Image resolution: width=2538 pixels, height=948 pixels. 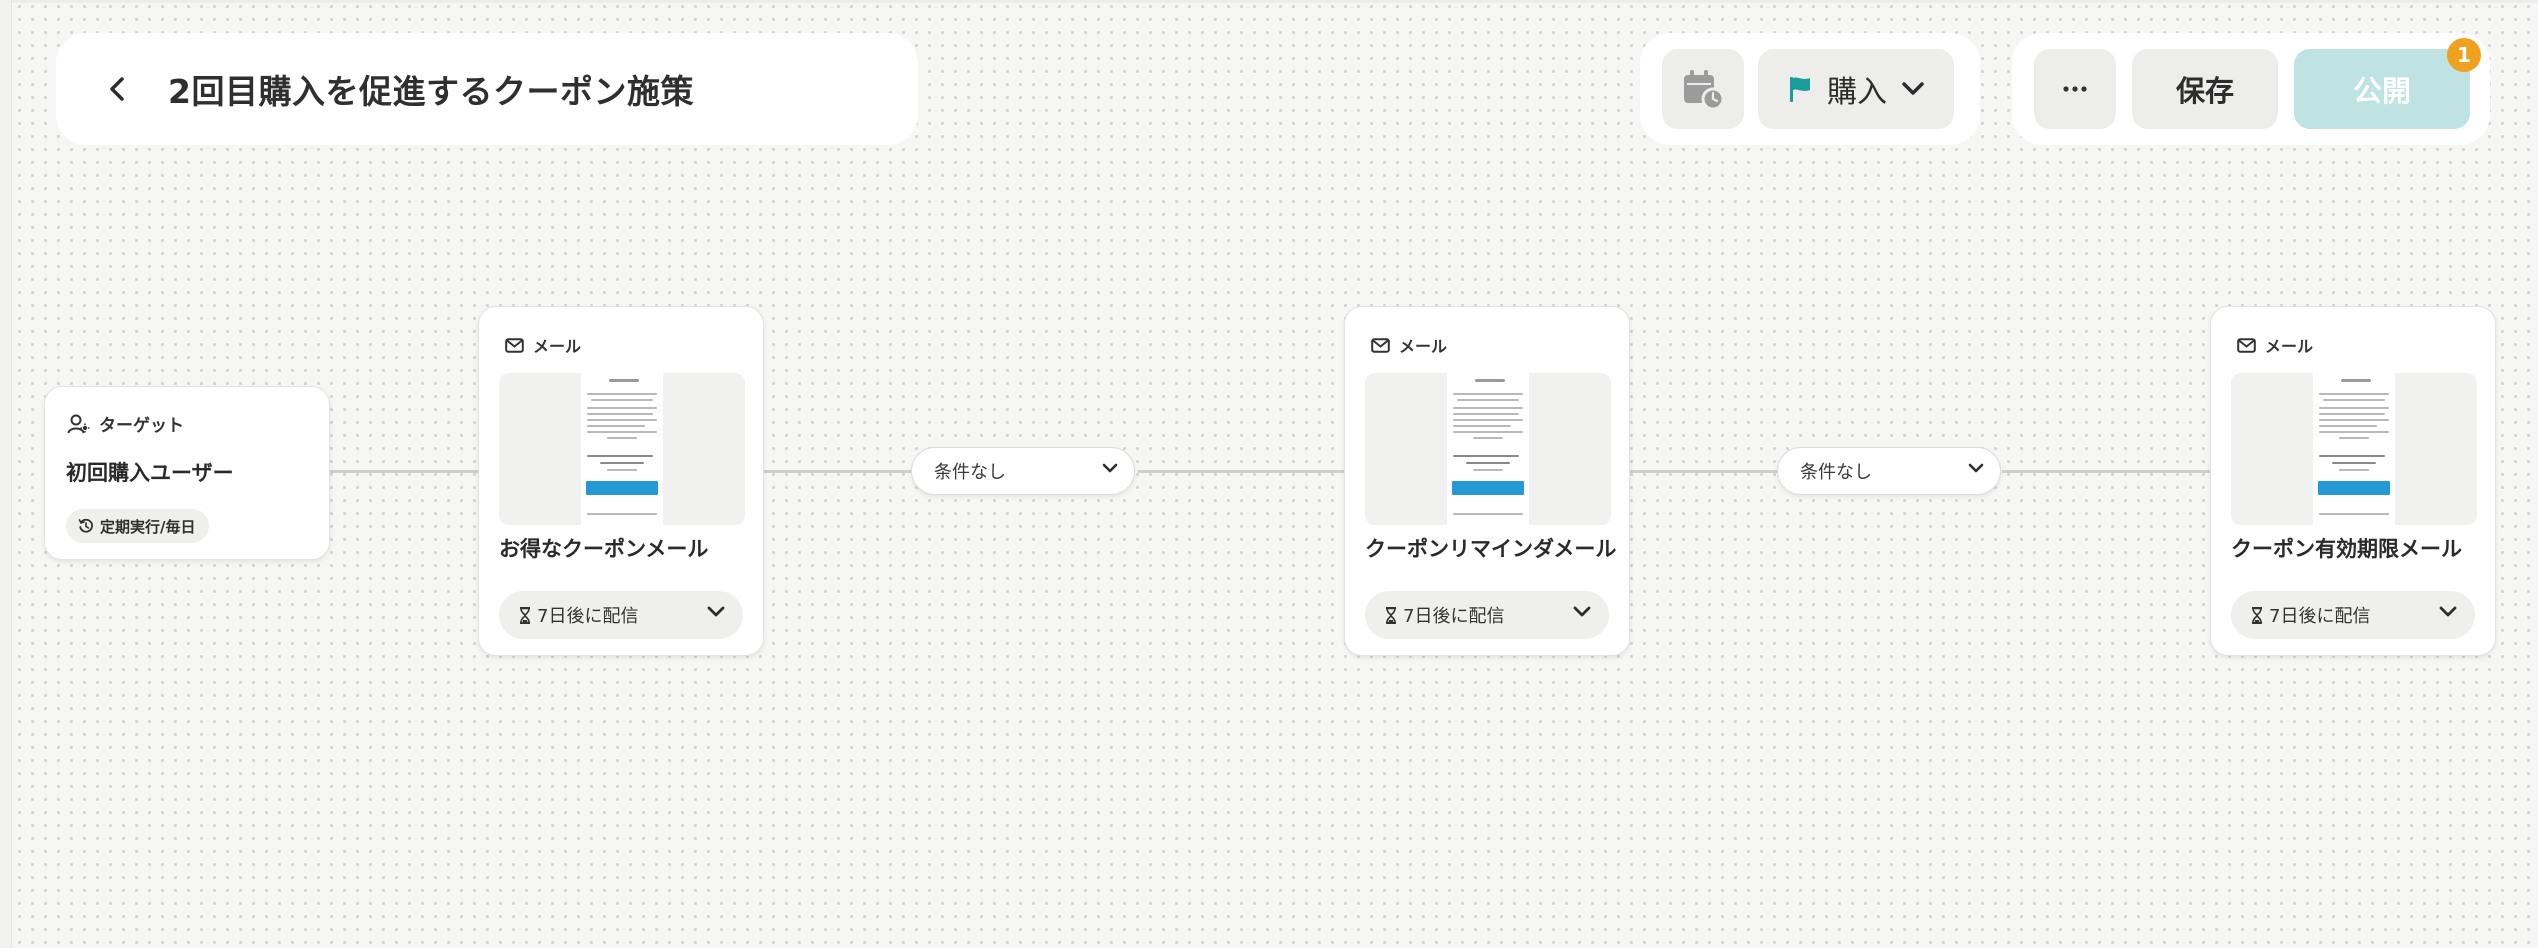 I want to click on calendar-clock-icon, so click(x=1704, y=90).